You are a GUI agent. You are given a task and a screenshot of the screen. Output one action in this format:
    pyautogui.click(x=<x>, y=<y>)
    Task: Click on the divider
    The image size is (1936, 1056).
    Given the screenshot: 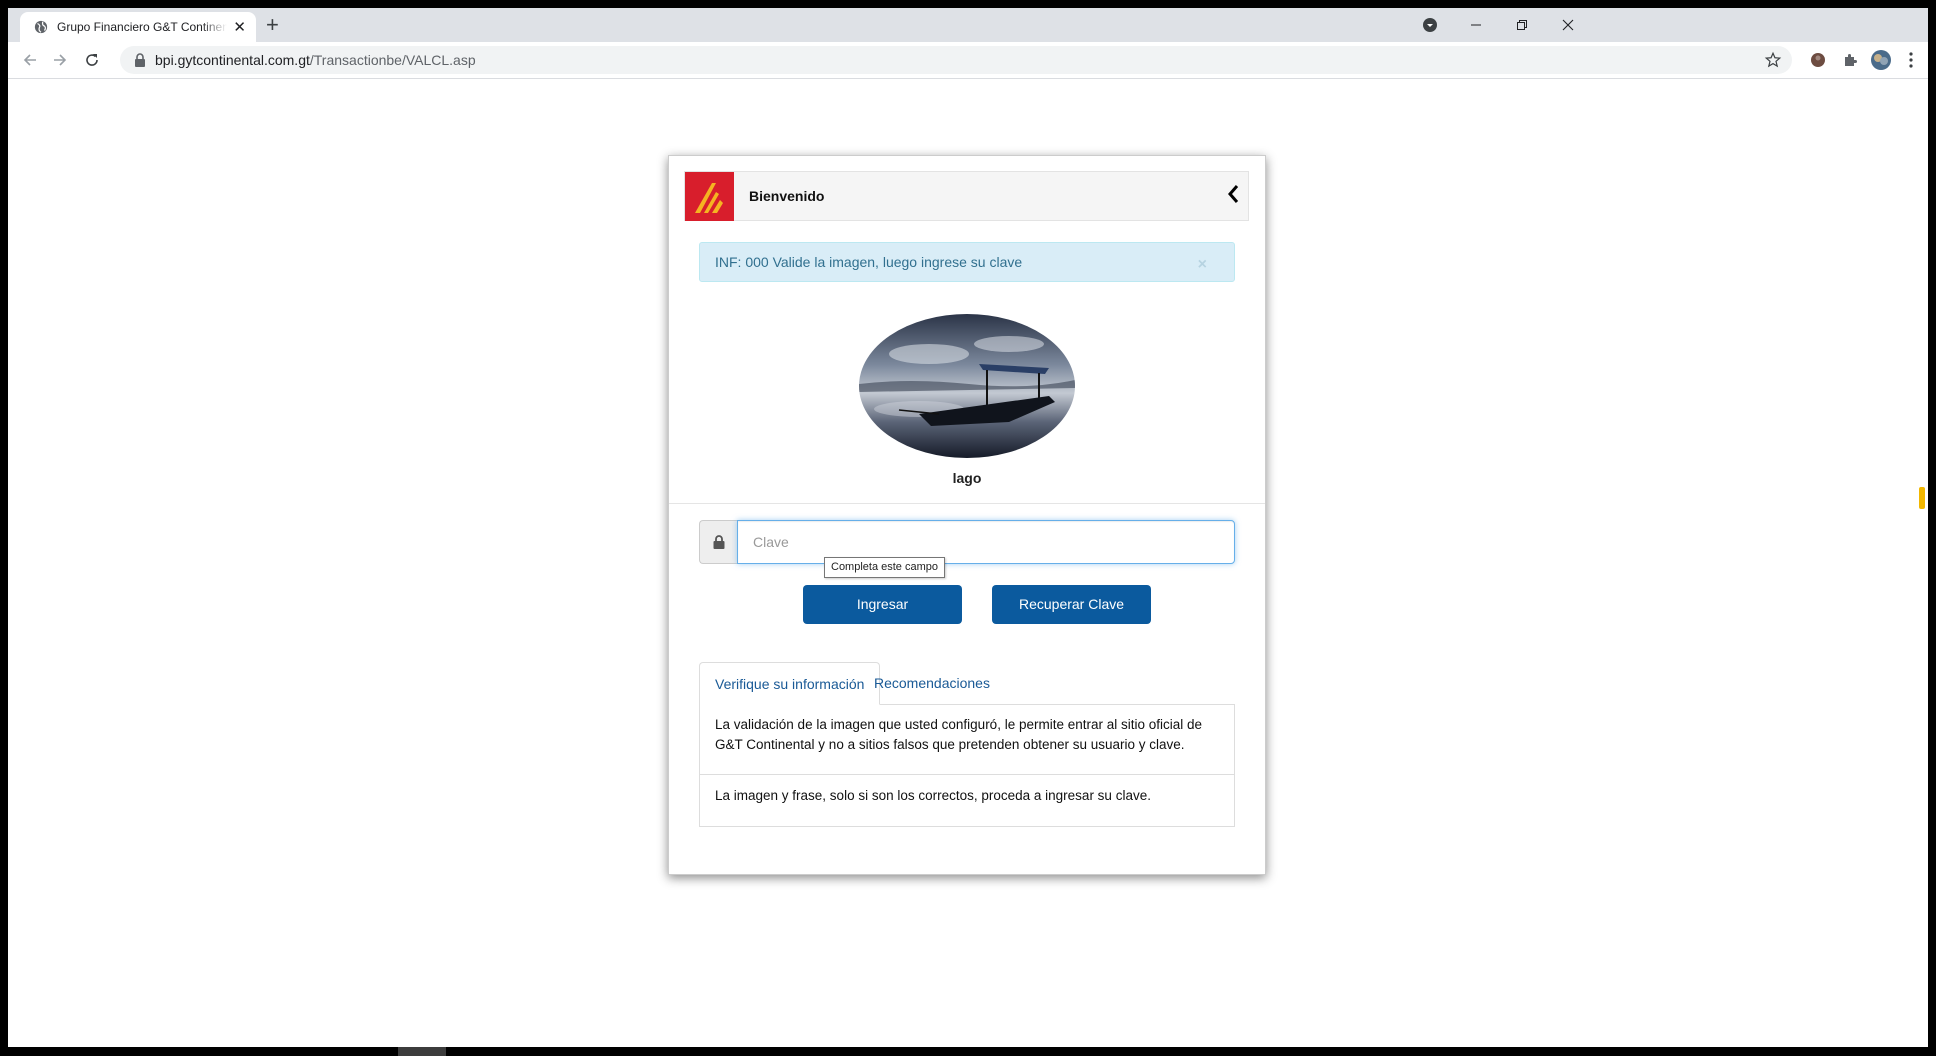 What is the action you would take?
    pyautogui.click(x=967, y=503)
    